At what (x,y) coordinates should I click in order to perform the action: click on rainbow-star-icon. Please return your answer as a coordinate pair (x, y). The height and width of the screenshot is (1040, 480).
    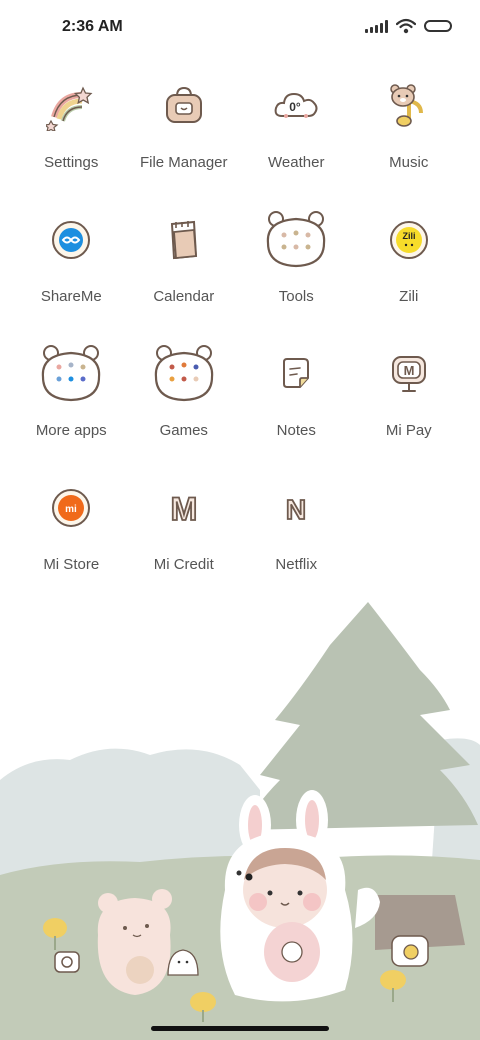
    Looking at the image, I should click on (71, 106).